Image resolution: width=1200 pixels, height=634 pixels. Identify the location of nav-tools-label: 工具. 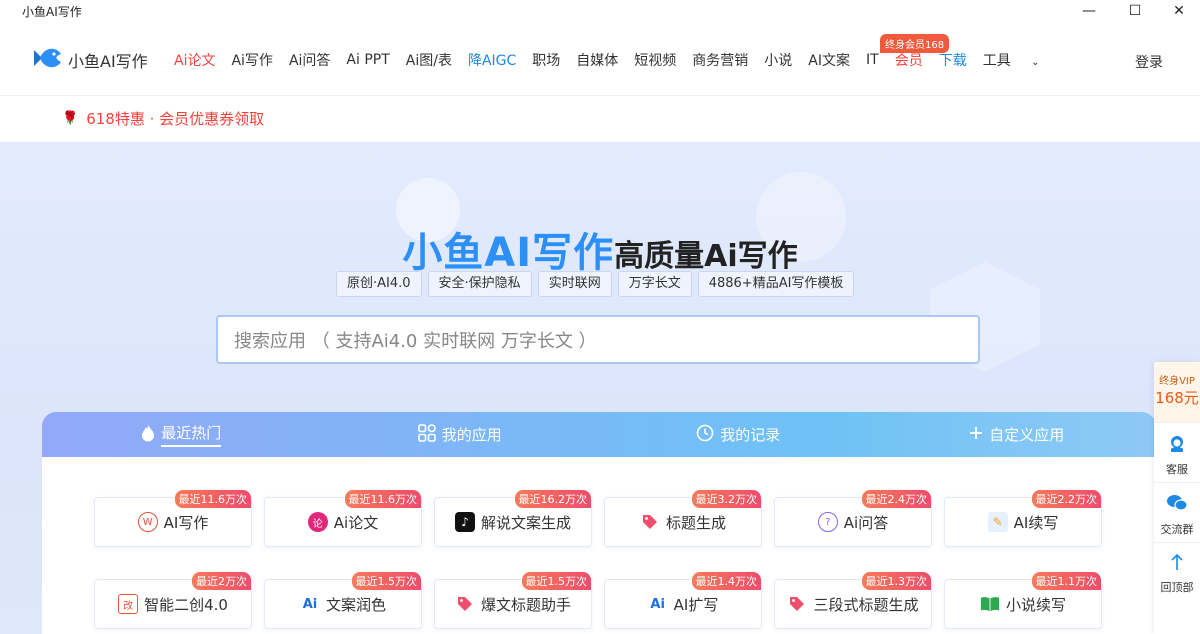
(996, 61).